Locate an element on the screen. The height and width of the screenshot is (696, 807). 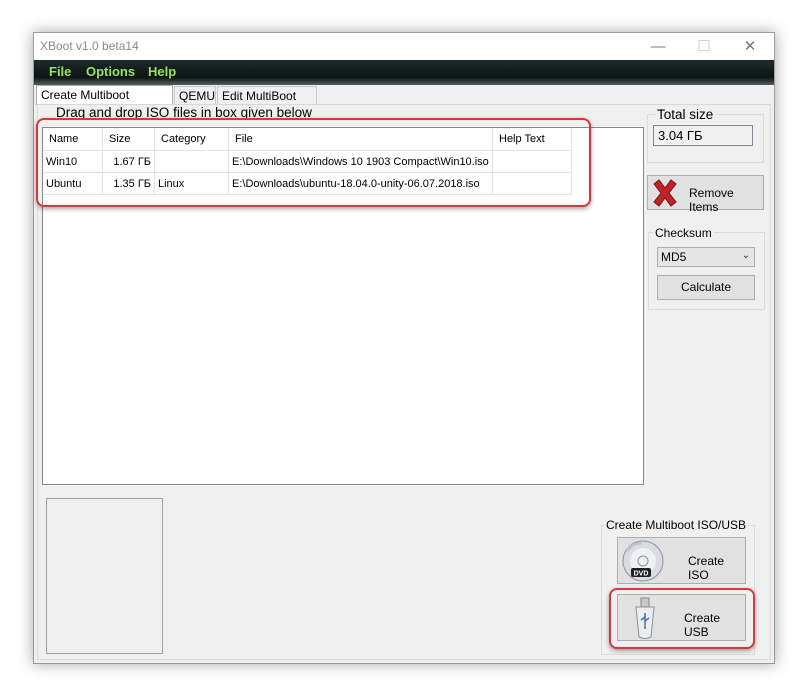
tab-create-multiboot: Create Multiboot USB/ISO is located at coordinates (104, 102).